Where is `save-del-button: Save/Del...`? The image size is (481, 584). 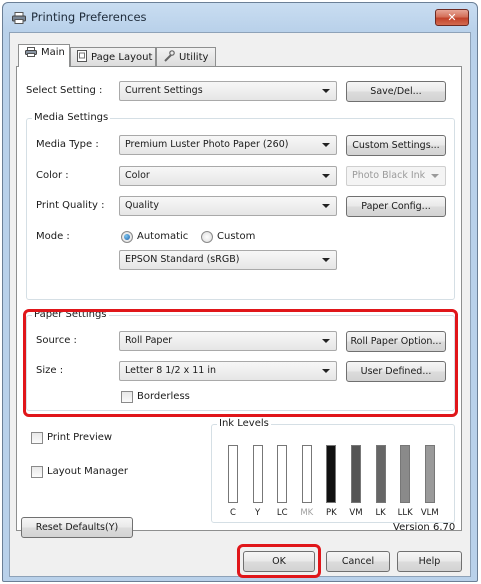
save-del-button: Save/Del... is located at coordinates (396, 91).